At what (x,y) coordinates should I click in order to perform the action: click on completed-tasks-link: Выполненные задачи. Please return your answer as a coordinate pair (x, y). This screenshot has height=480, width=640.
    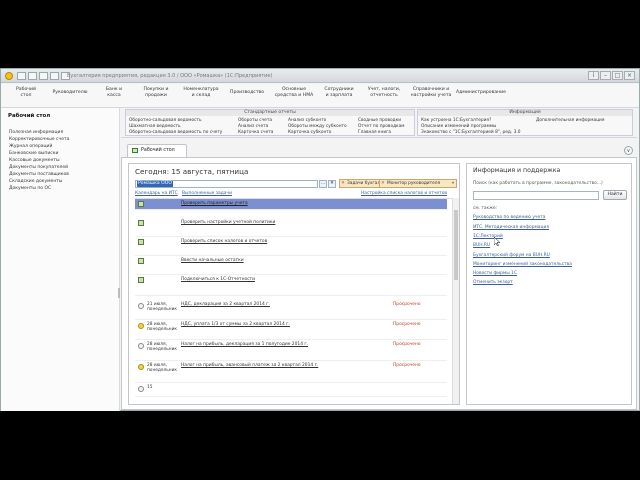
    Looking at the image, I should click on (207, 193).